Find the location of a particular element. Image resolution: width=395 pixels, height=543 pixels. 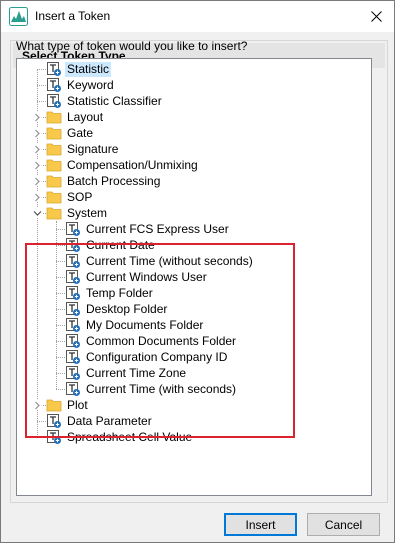

tree-item-label-current-time-with-seconds: Current Time (with seconds) is located at coordinates (161, 388).